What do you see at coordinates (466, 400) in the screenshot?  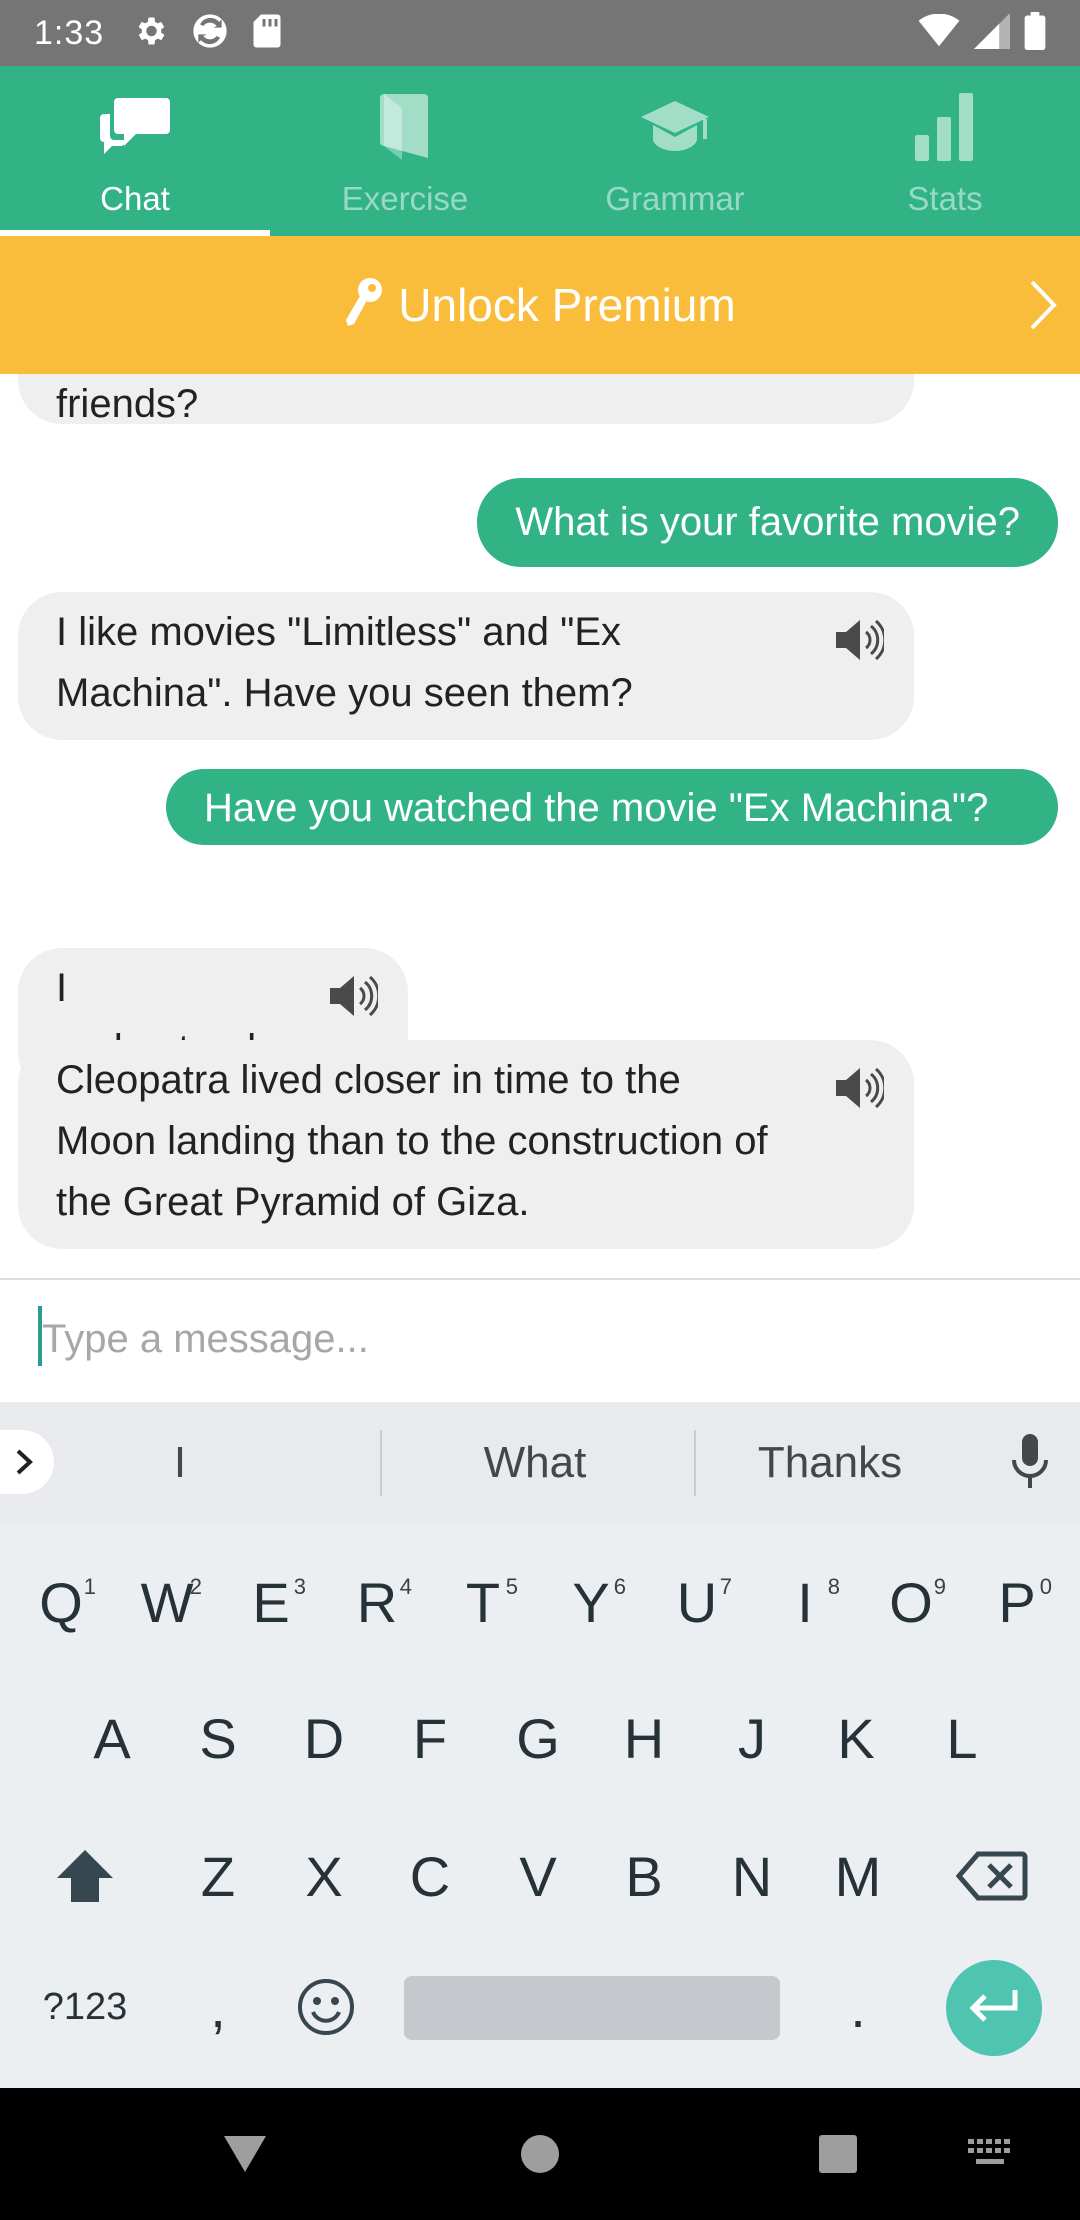 I see `bot-message: friends?` at bounding box center [466, 400].